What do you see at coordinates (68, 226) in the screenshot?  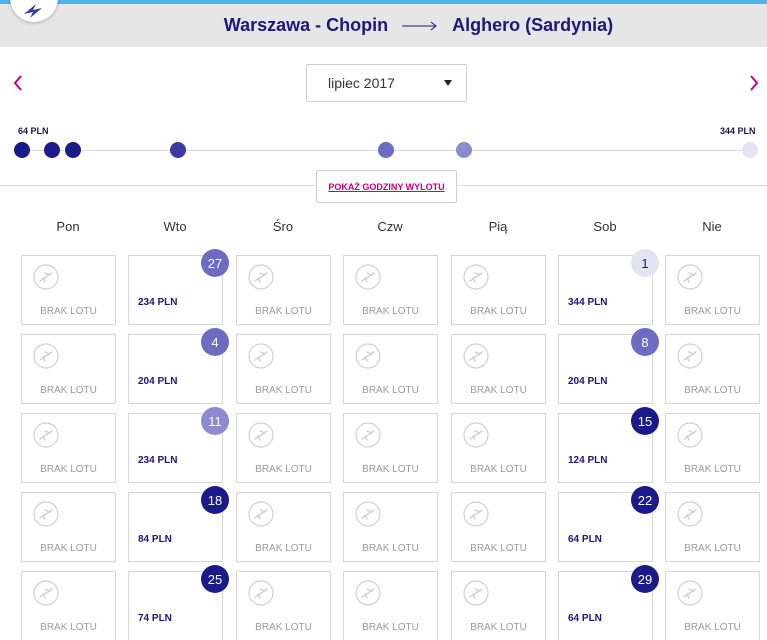 I see `weekday-mon: Pon` at bounding box center [68, 226].